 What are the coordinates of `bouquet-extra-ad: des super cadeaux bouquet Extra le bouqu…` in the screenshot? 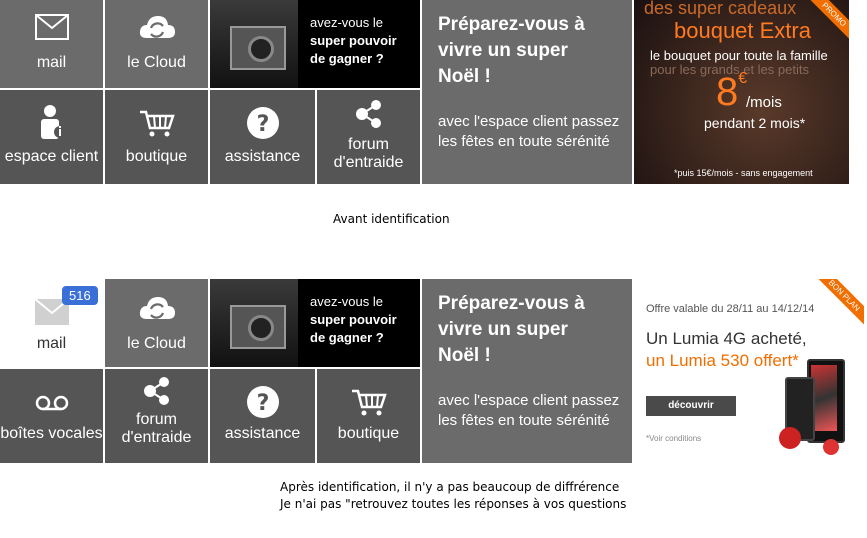 It's located at (741, 92).